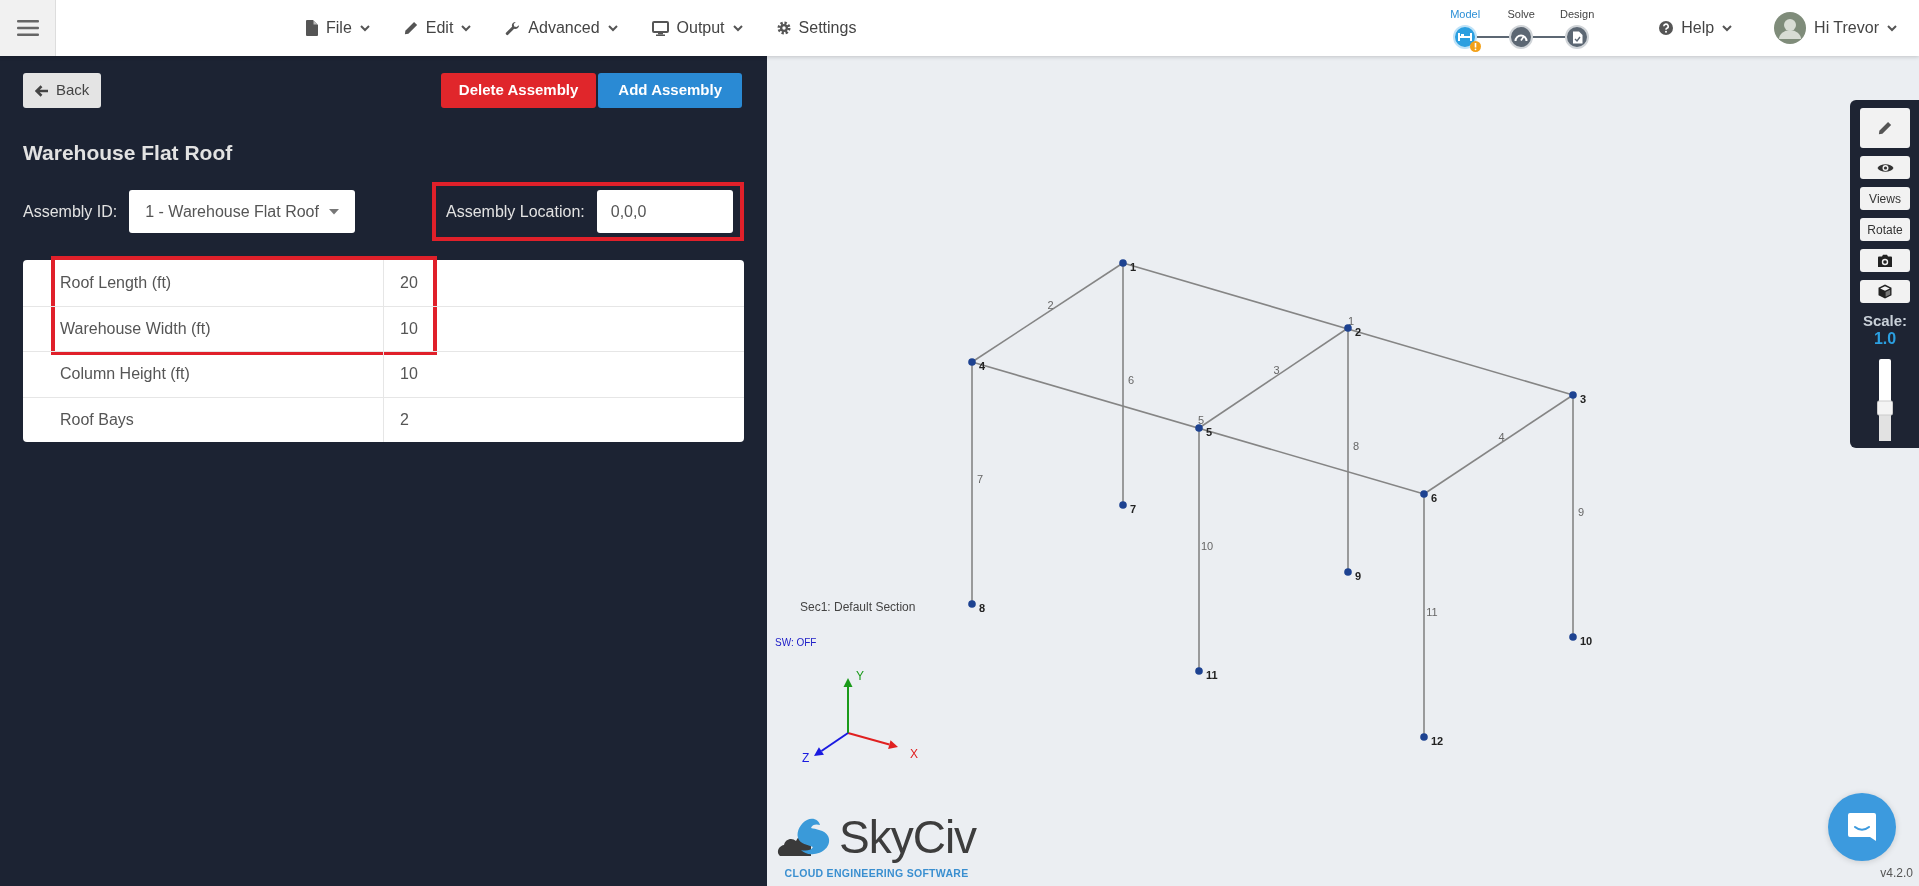 Image resolution: width=1919 pixels, height=886 pixels. What do you see at coordinates (334, 211) in the screenshot?
I see `caret-icon` at bounding box center [334, 211].